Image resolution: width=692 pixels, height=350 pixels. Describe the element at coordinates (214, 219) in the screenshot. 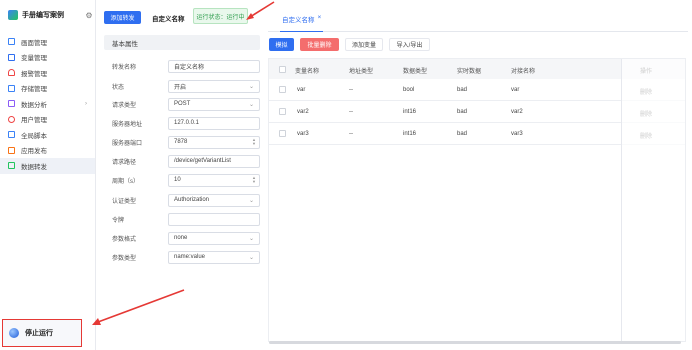

I see `token-input` at that location.